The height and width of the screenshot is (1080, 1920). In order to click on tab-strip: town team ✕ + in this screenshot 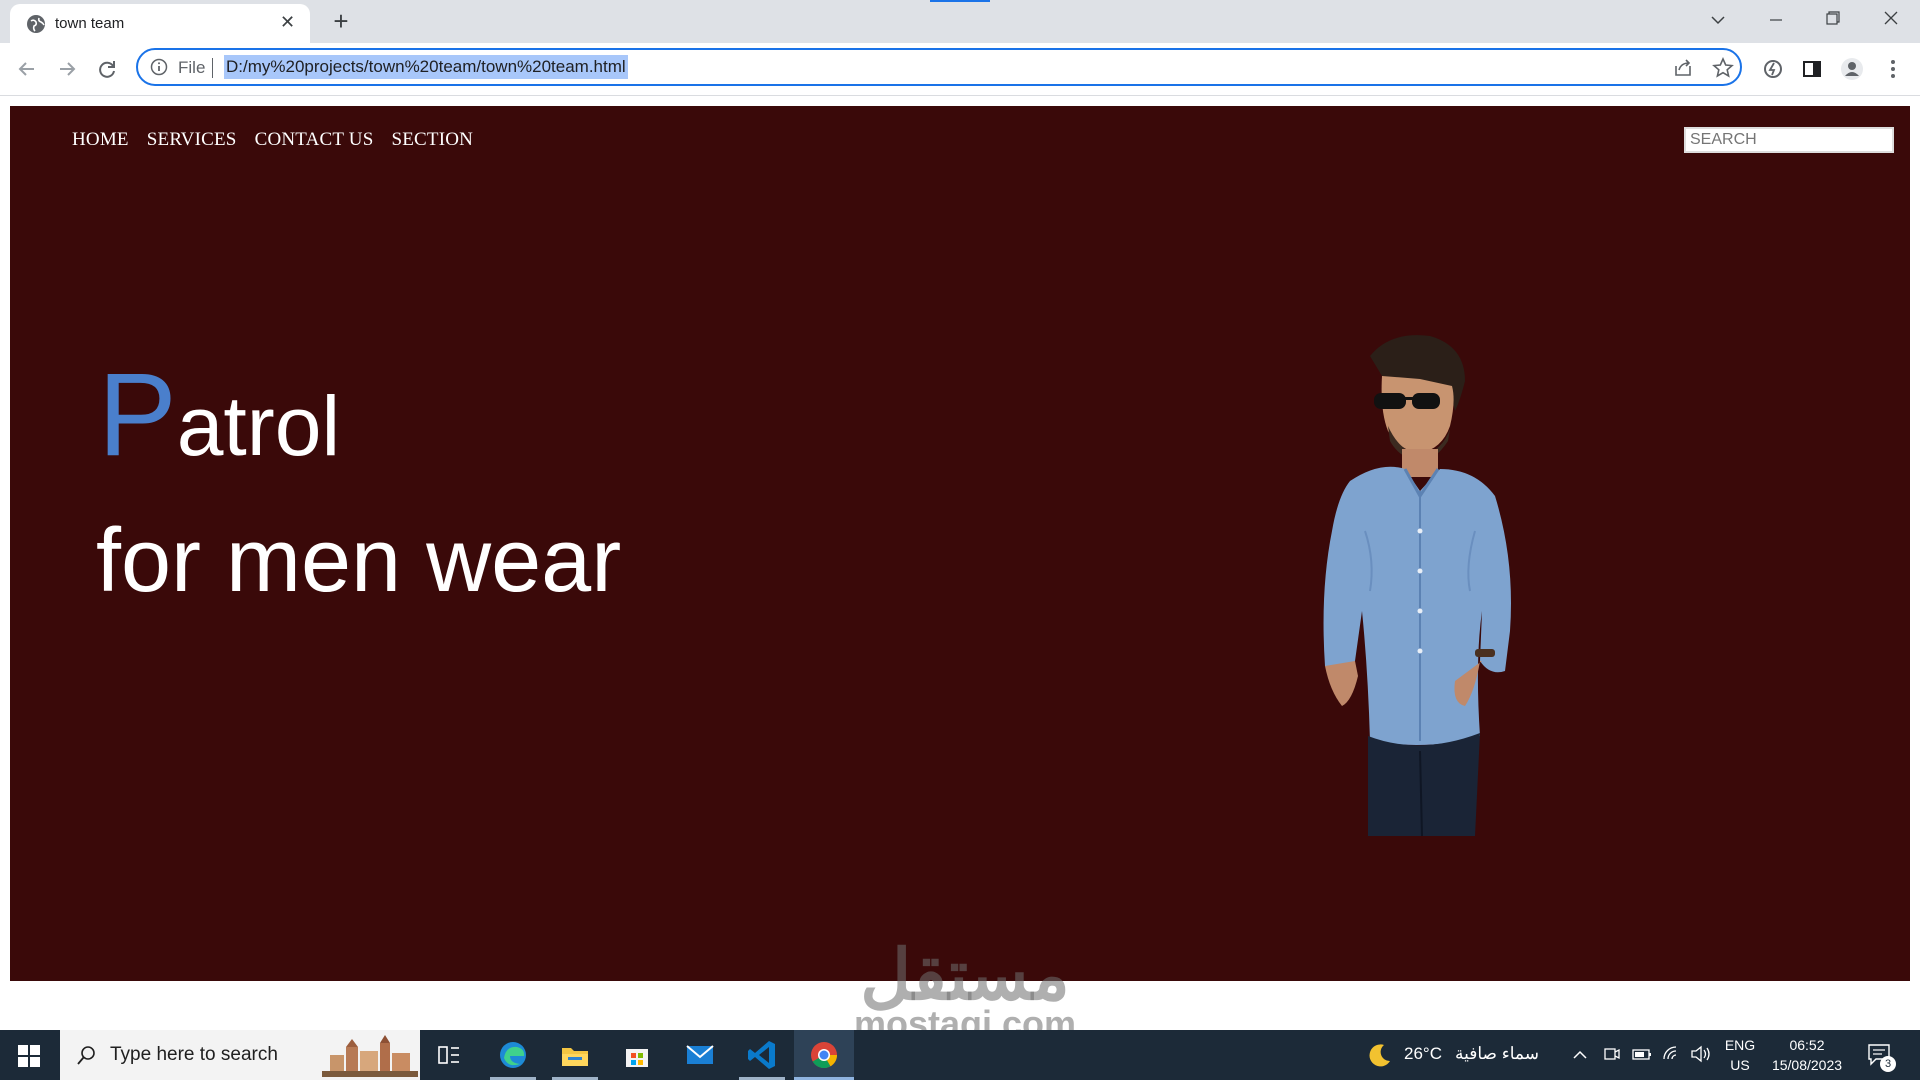, I will do `click(960, 21)`.